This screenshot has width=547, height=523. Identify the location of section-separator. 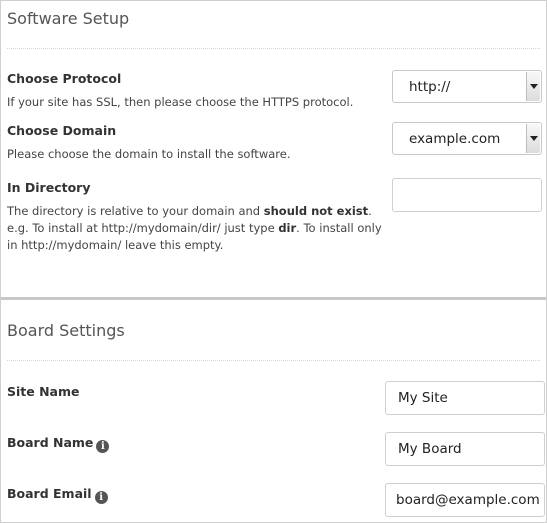
(273, 298).